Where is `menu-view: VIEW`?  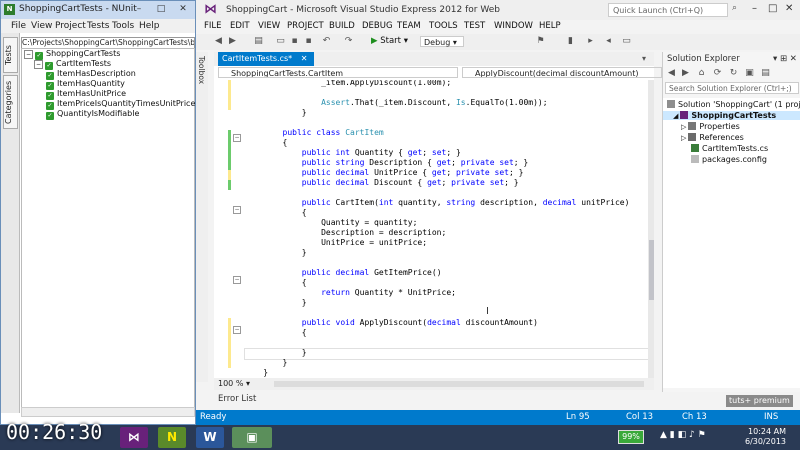
menu-view: VIEW is located at coordinates (269, 26).